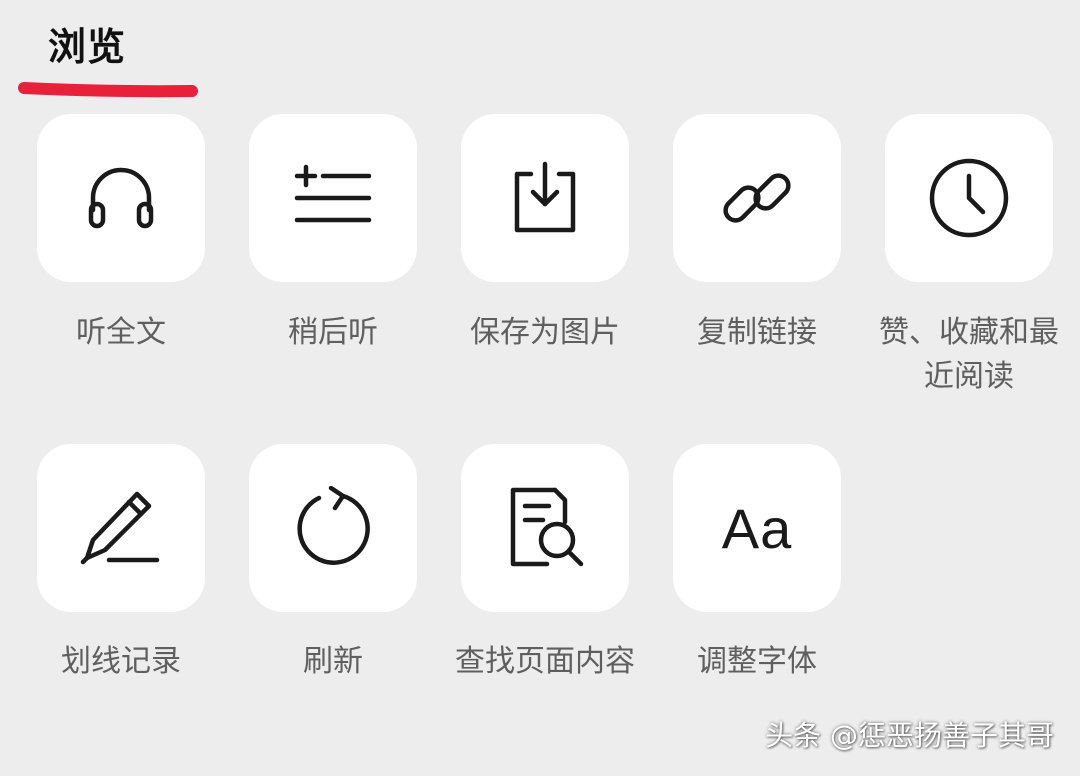  I want to click on listen-later-button, so click(333, 198).